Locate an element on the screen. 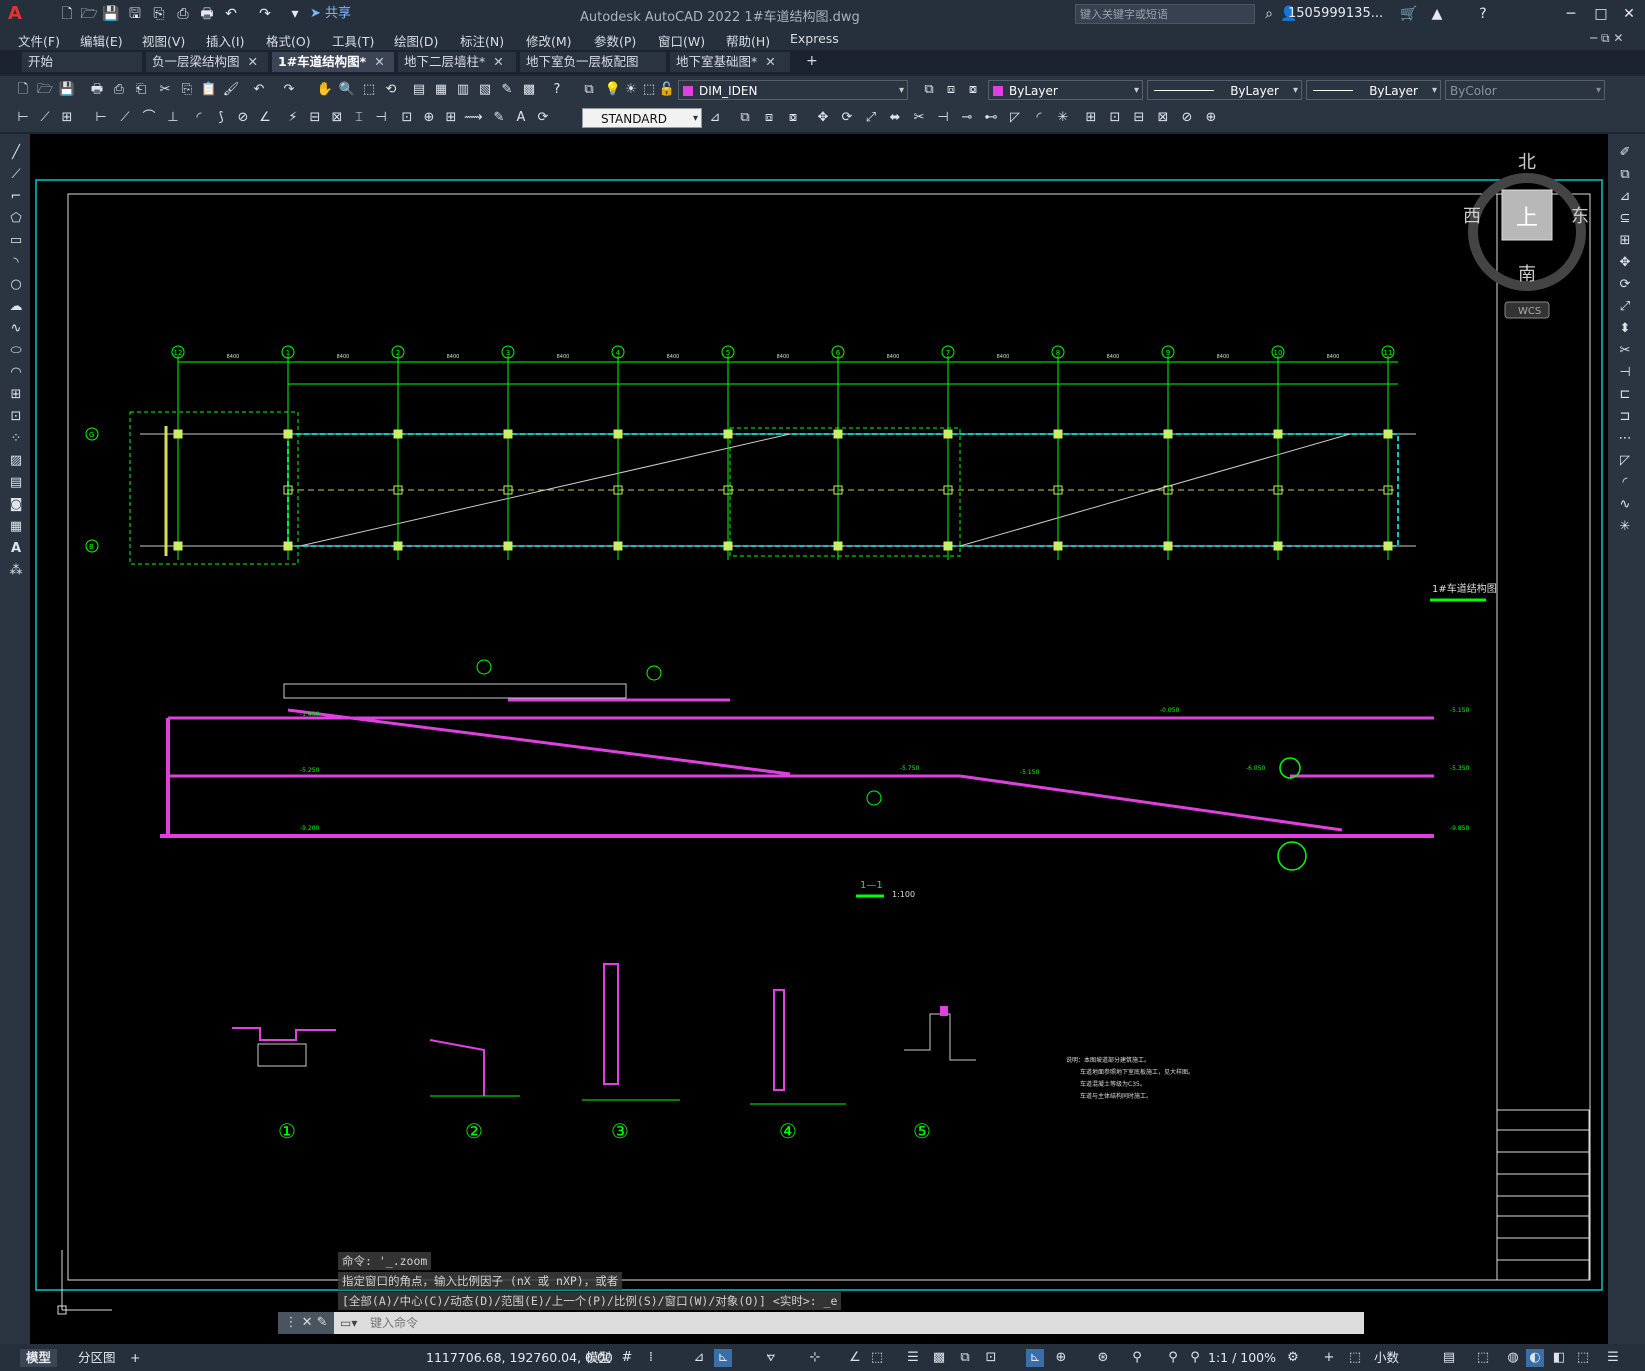 This screenshot has width=1645, height=1371. isolate-objects-icon: ◍ is located at coordinates (1513, 1358).